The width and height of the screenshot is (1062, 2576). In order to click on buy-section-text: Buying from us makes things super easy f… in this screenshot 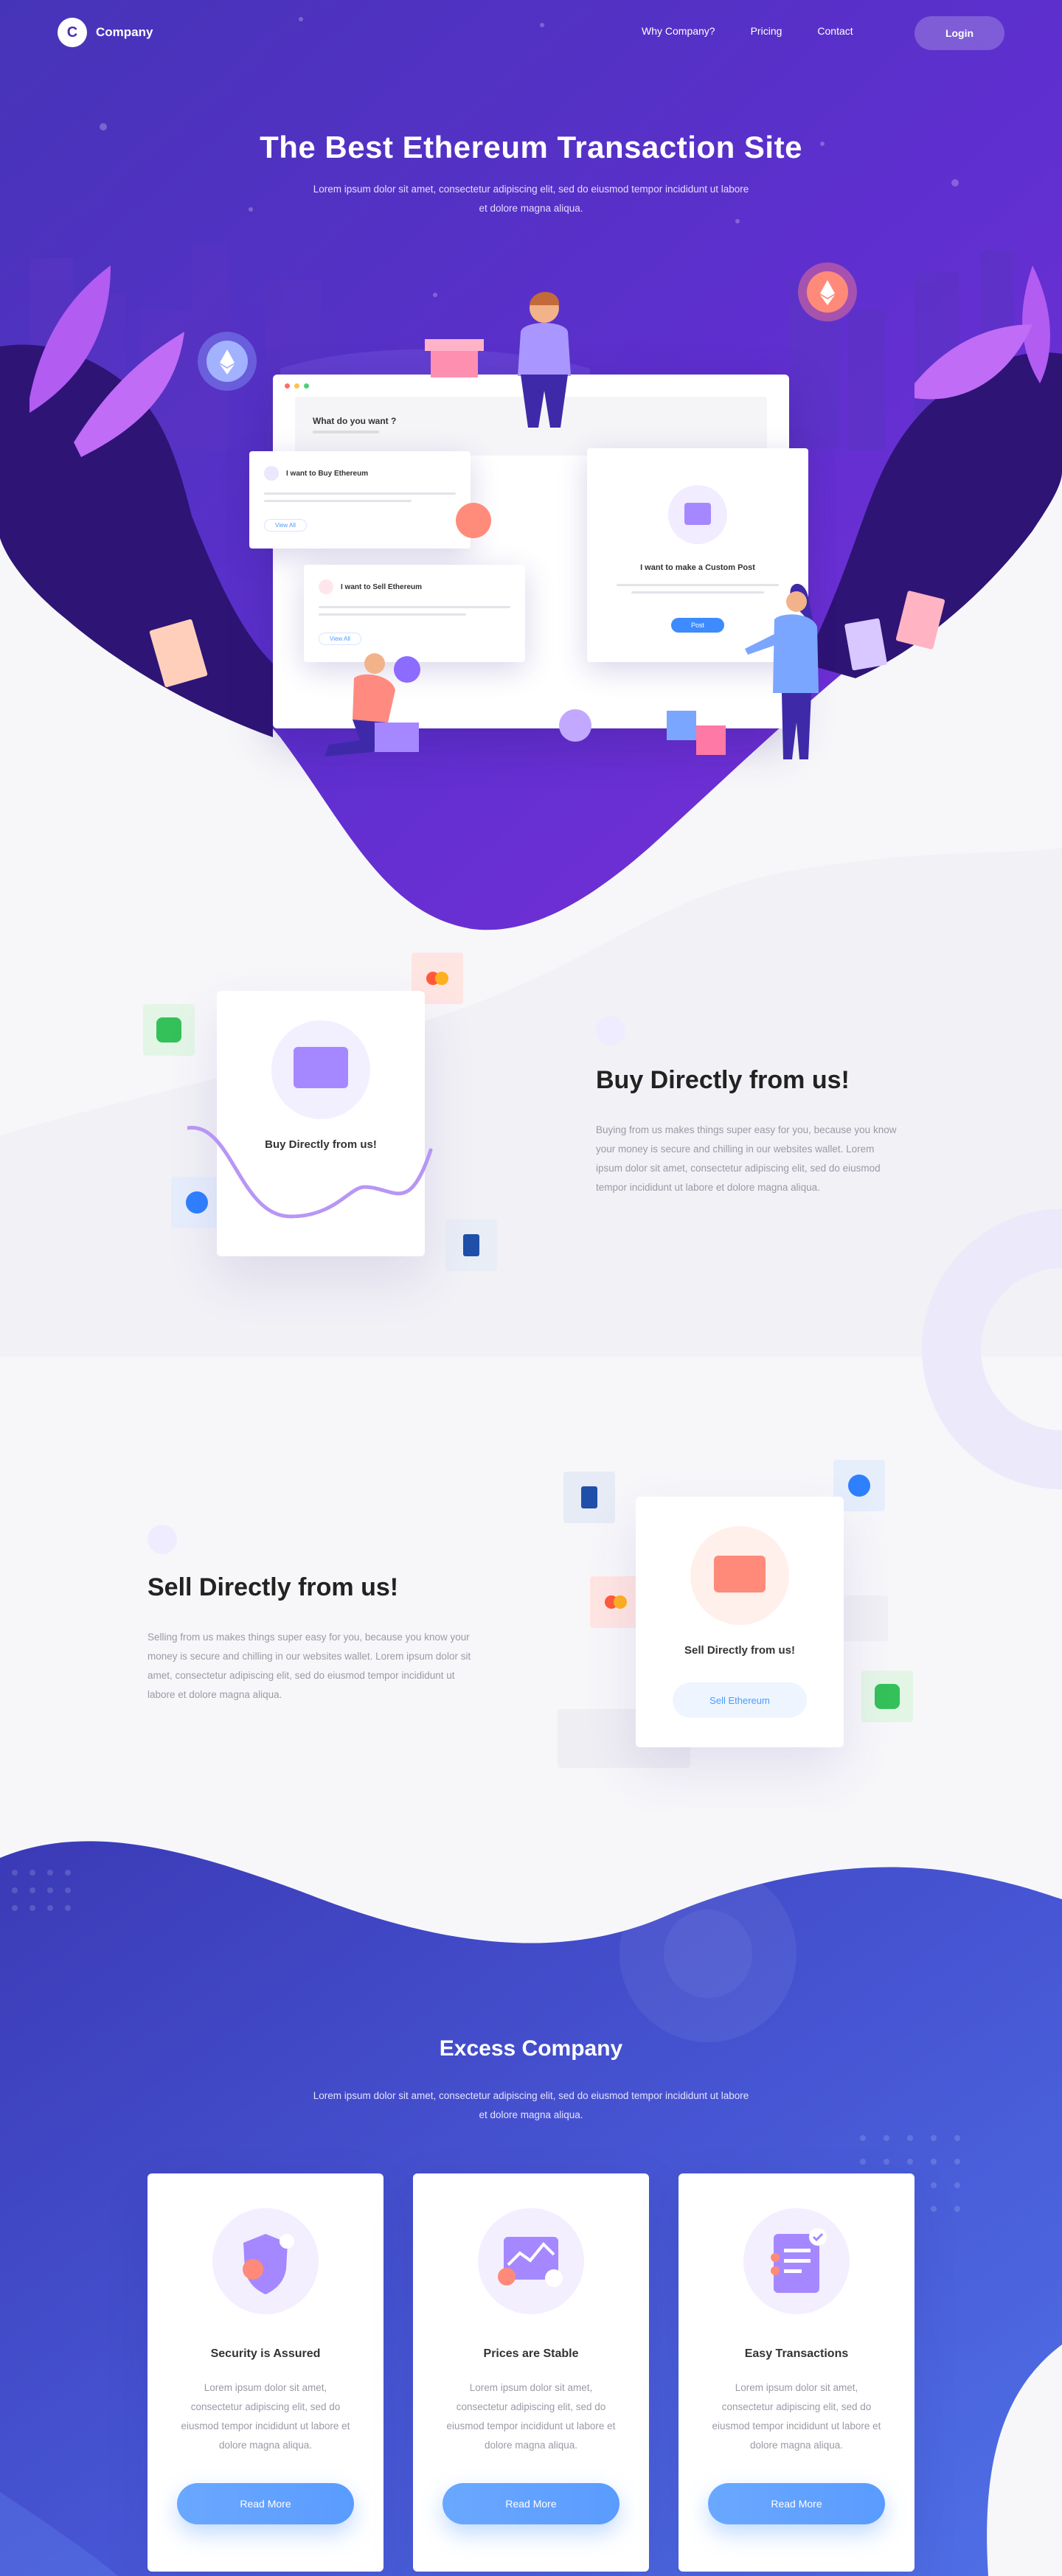, I will do `click(746, 1159)`.